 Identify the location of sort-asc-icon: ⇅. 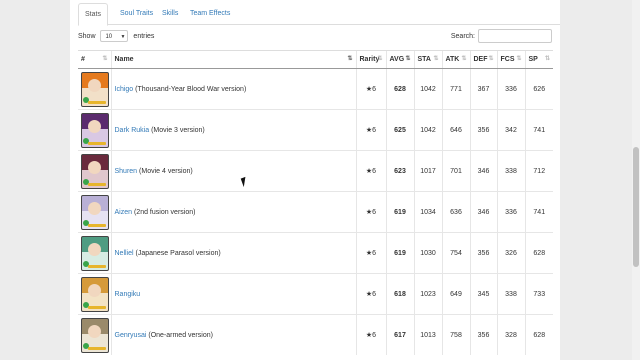
(350, 59).